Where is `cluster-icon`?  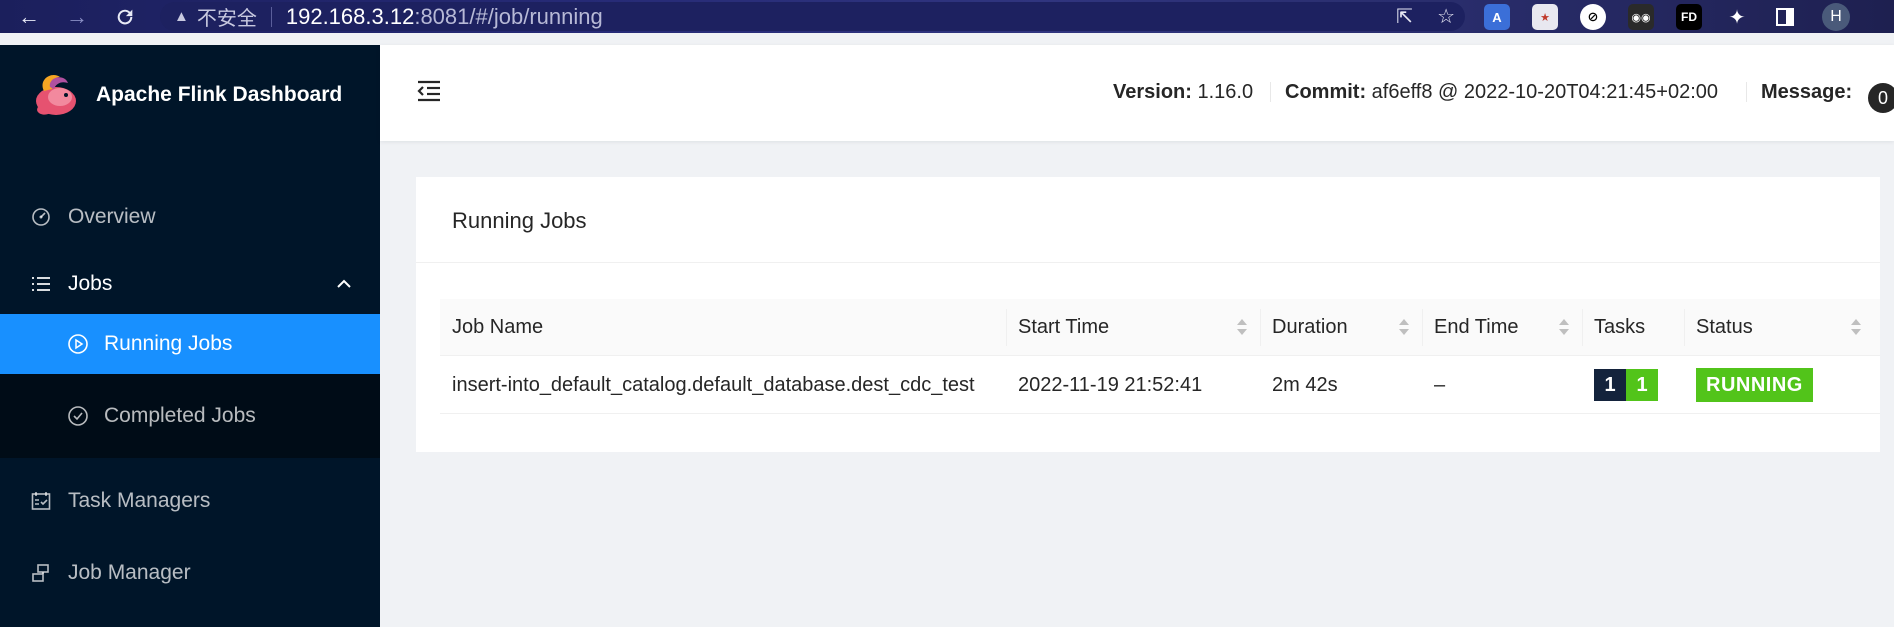 cluster-icon is located at coordinates (41, 573).